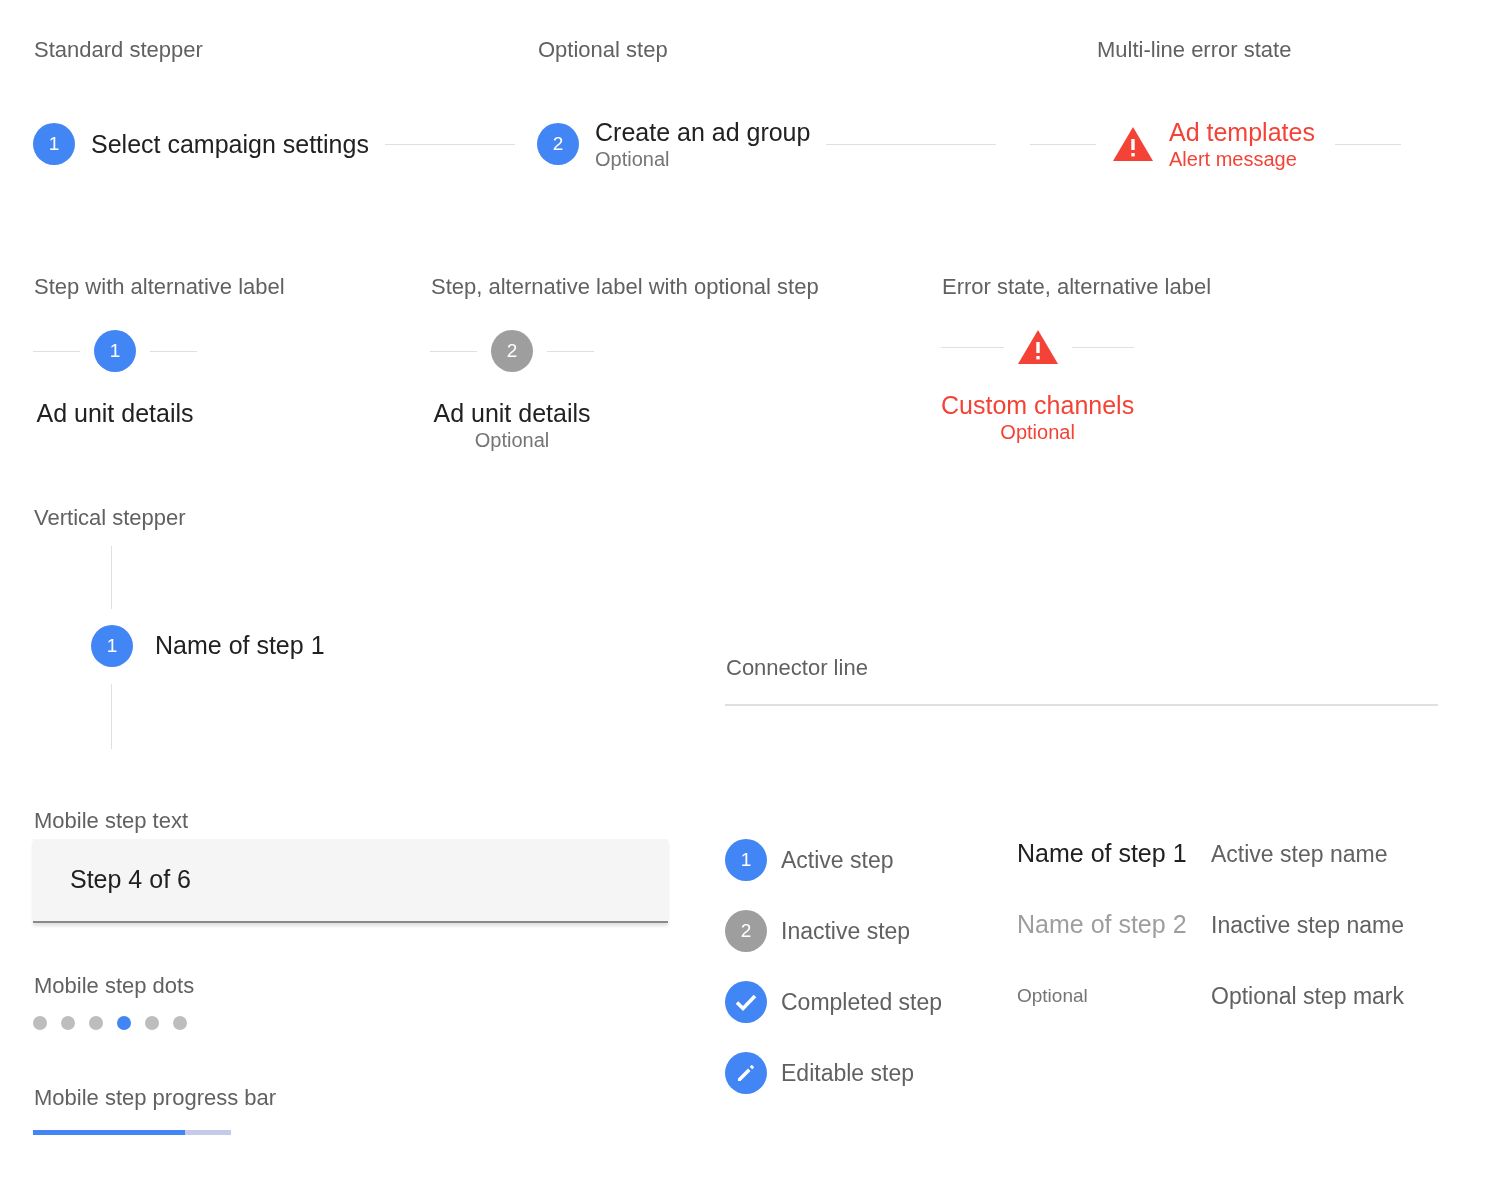 The height and width of the screenshot is (1184, 1500). Describe the element at coordinates (230, 144) in the screenshot. I see `step-label: Select campaign settings` at that location.